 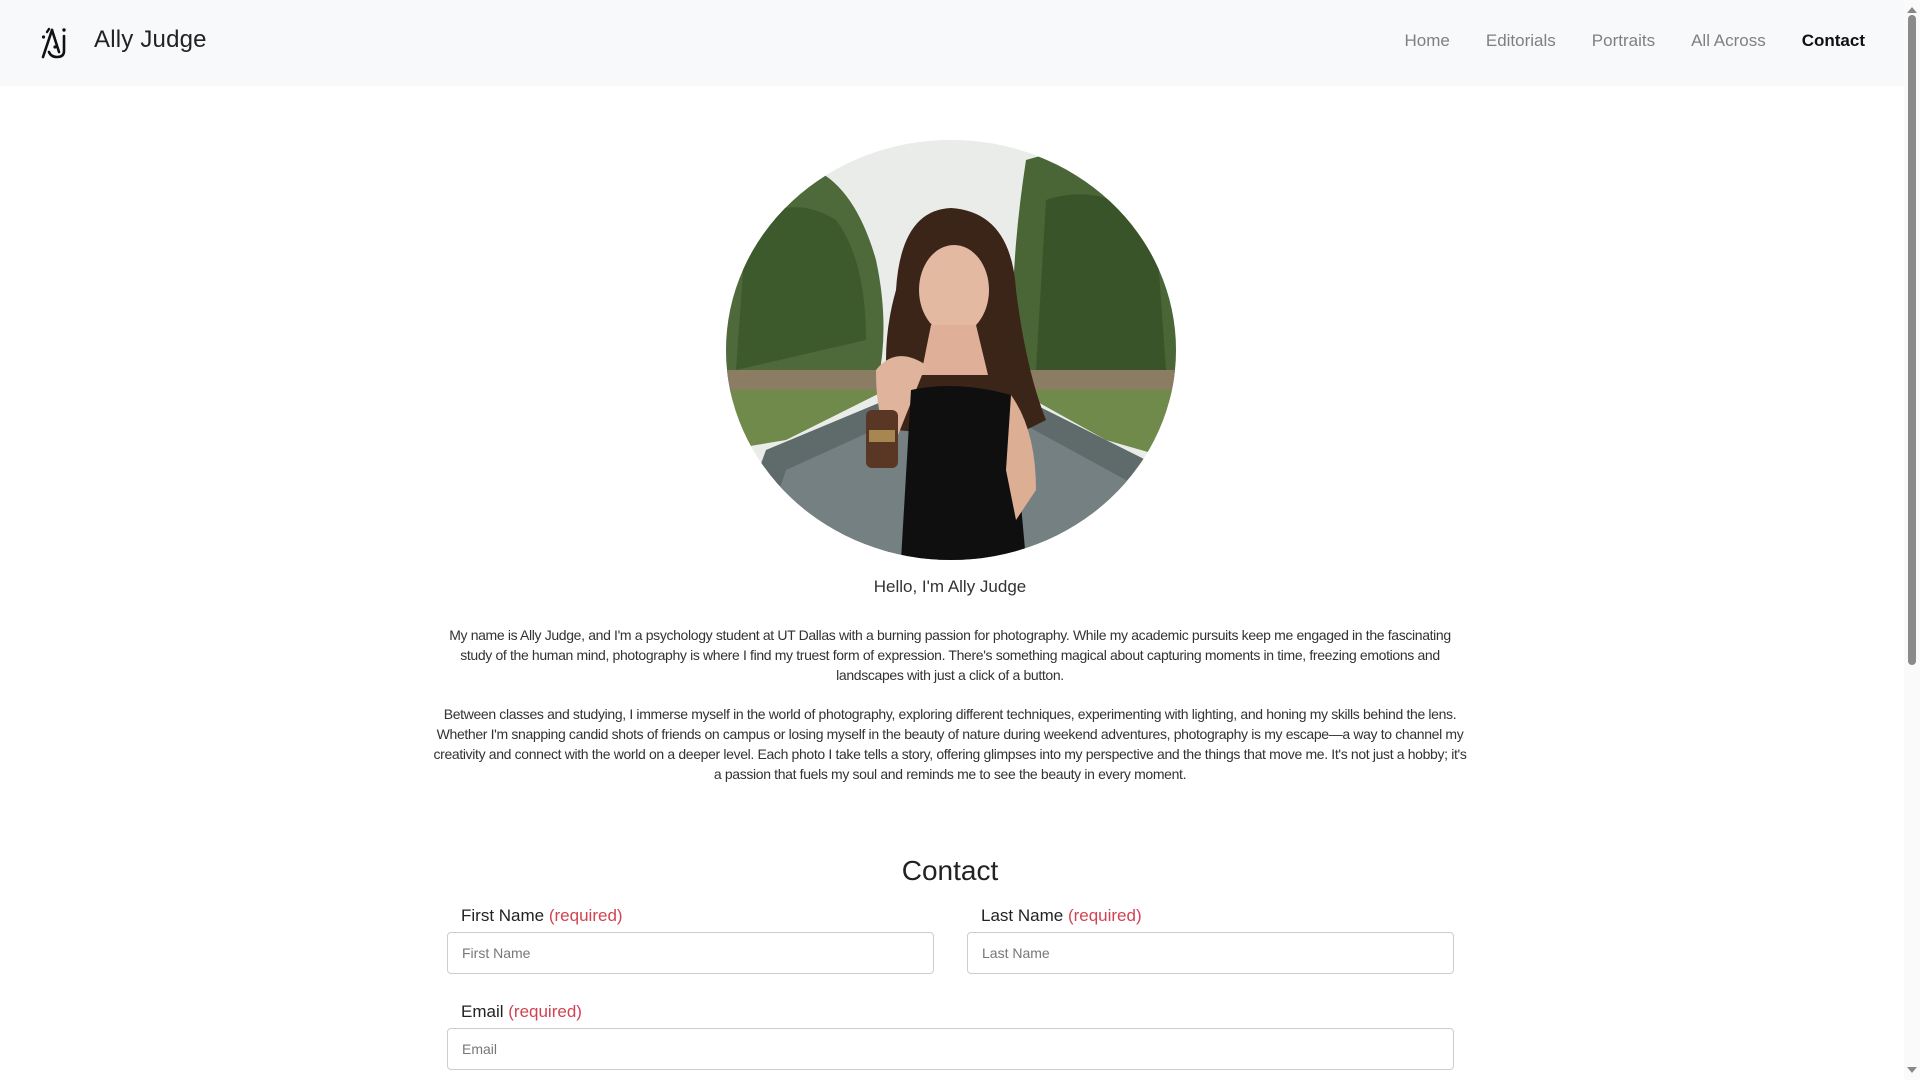 What do you see at coordinates (1022, 915) in the screenshot?
I see `last-name-label-text: Last Name` at bounding box center [1022, 915].